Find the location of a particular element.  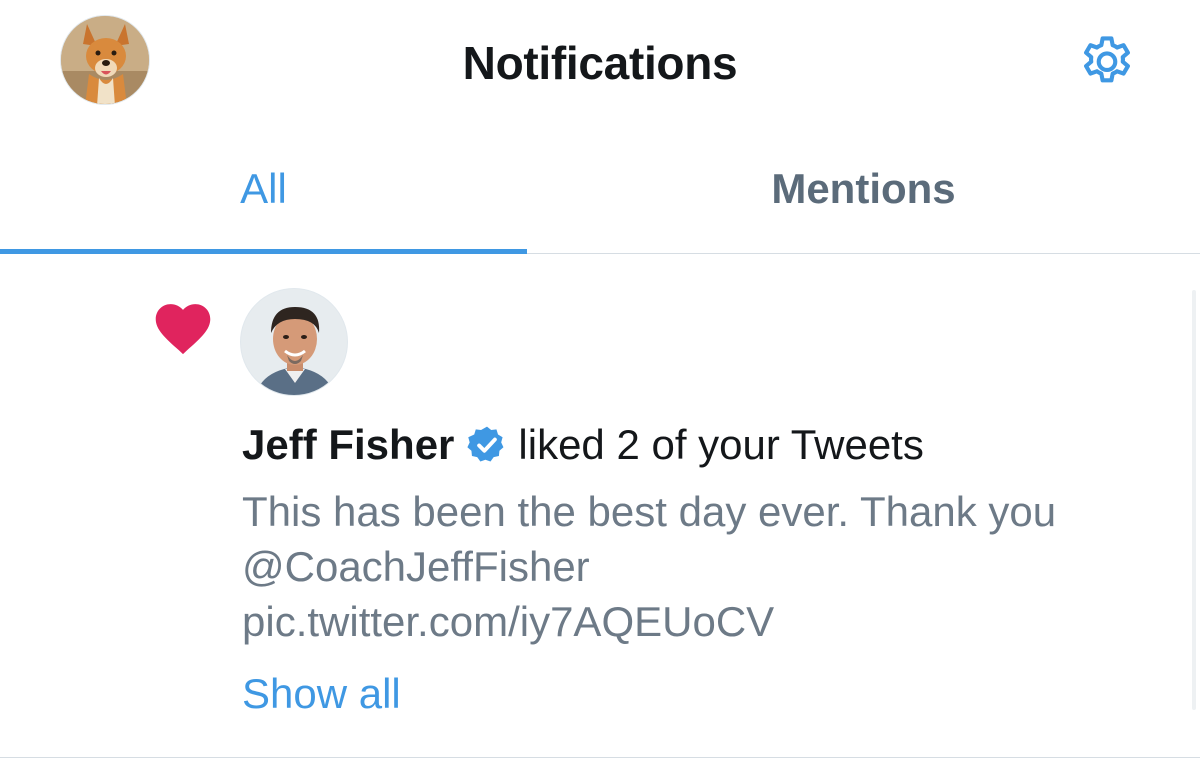

notification-summary: Jeff Fisher liked 2 of your Tweets is located at coordinates (583, 445).